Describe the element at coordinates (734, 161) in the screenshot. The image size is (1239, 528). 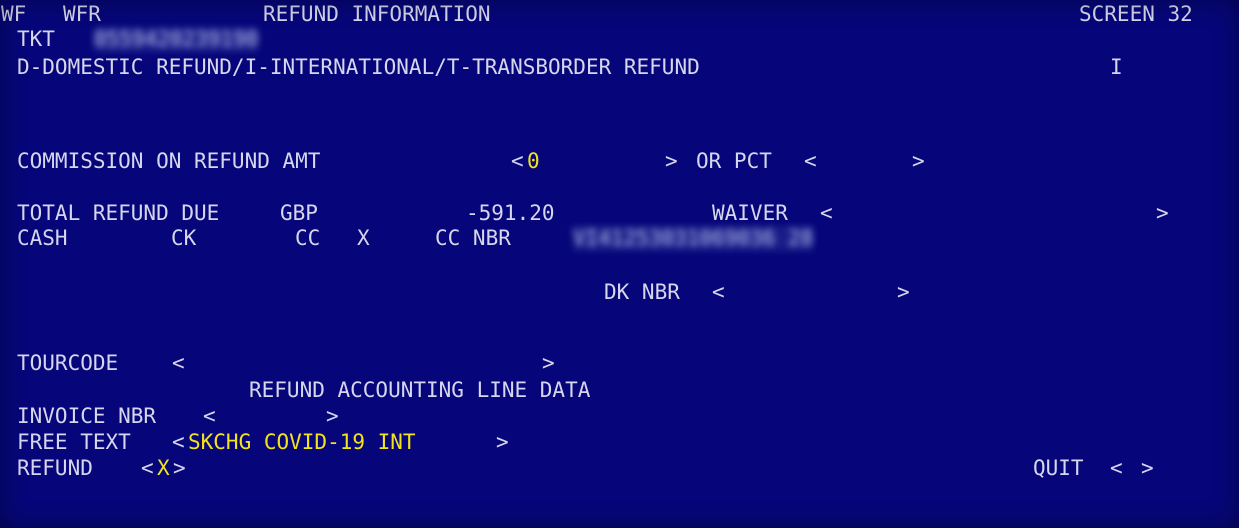
I see `commission-or-label: OR PCT` at that location.